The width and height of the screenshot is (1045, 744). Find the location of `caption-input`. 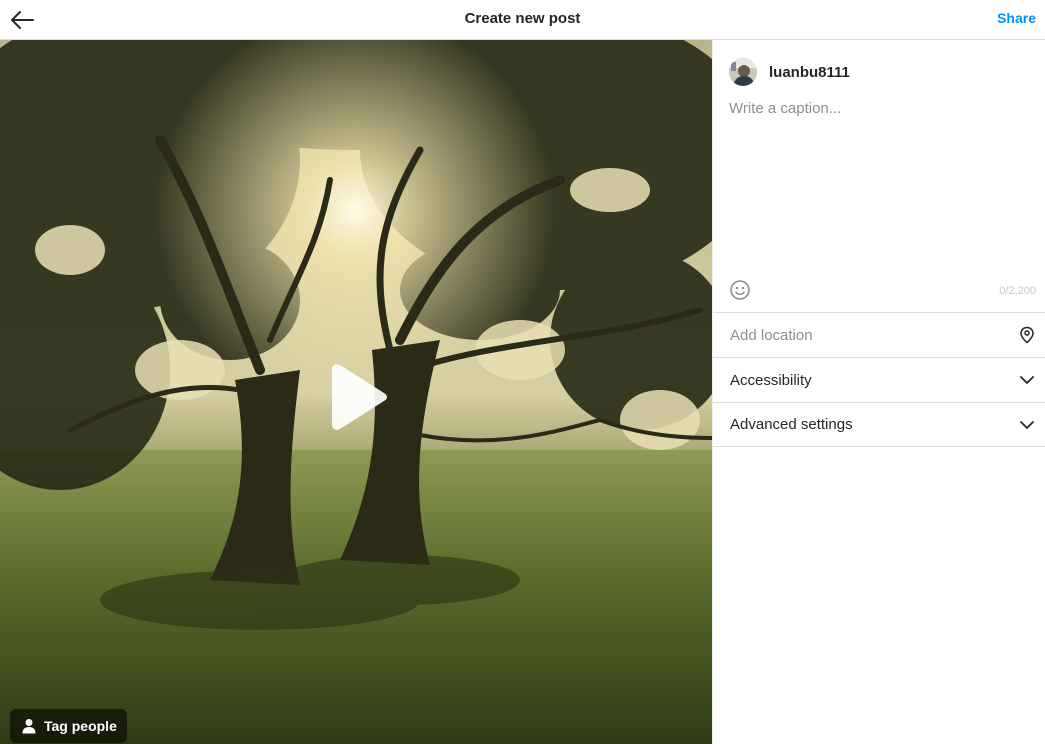

caption-input is located at coordinates (879, 185).